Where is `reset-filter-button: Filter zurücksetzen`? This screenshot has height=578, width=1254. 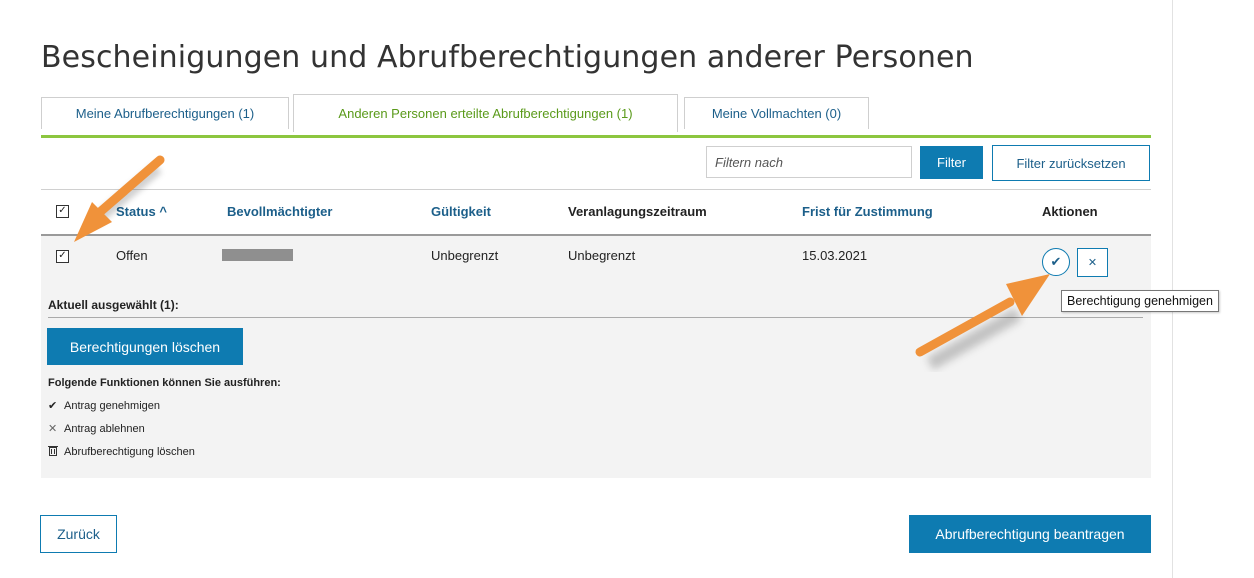 reset-filter-button: Filter zurücksetzen is located at coordinates (1071, 163).